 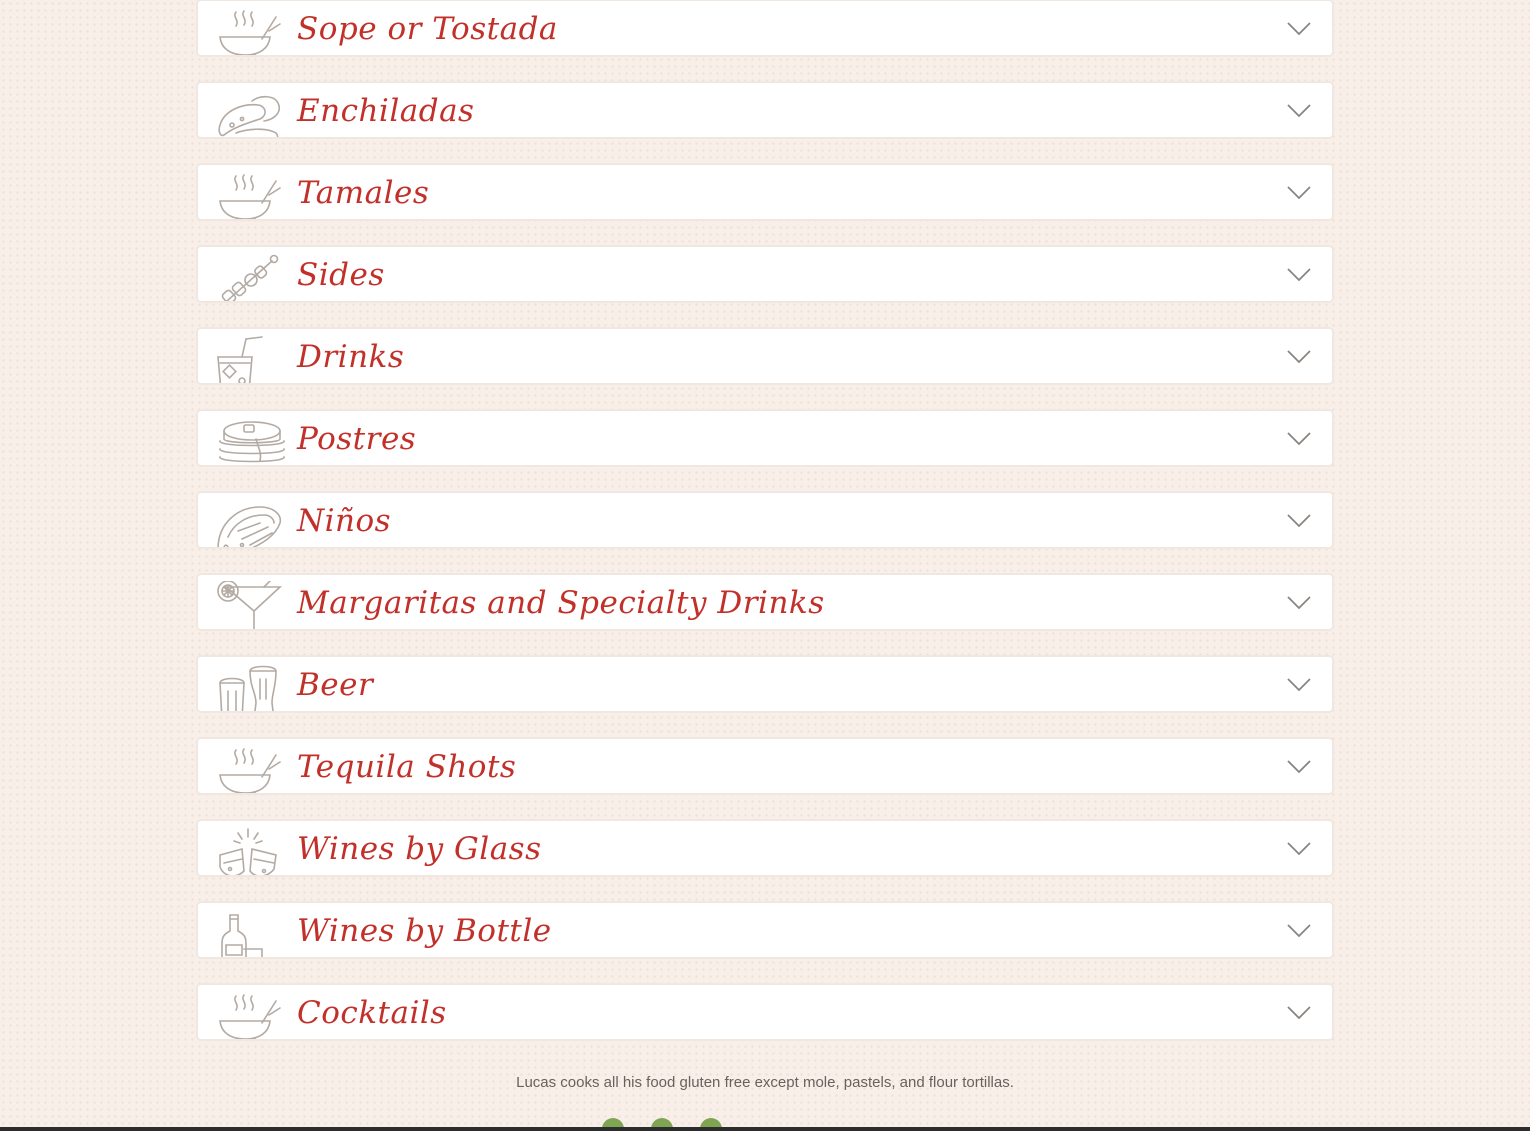 What do you see at coordinates (765, 356) in the screenshot?
I see `category-drinks: Drinks` at bounding box center [765, 356].